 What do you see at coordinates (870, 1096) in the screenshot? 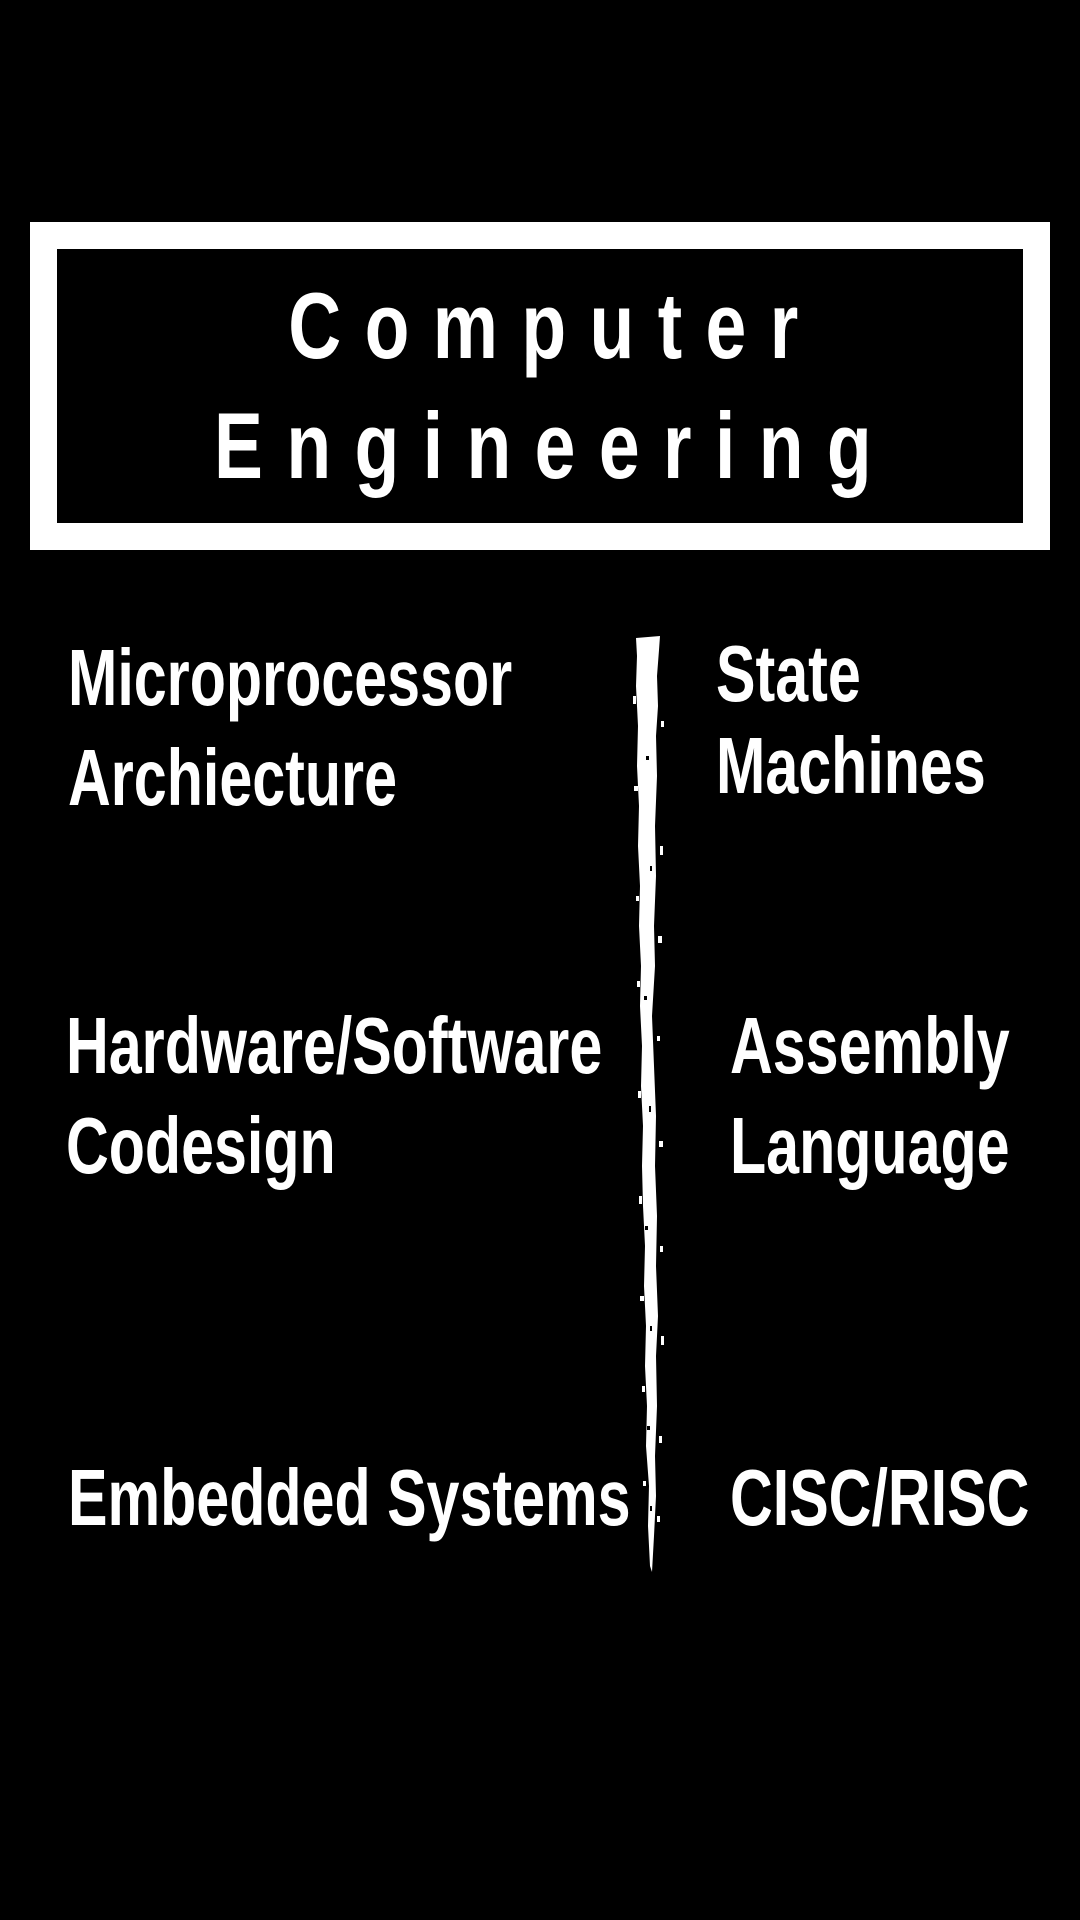
I see `topic-assembly-language: Assembly Language` at bounding box center [870, 1096].